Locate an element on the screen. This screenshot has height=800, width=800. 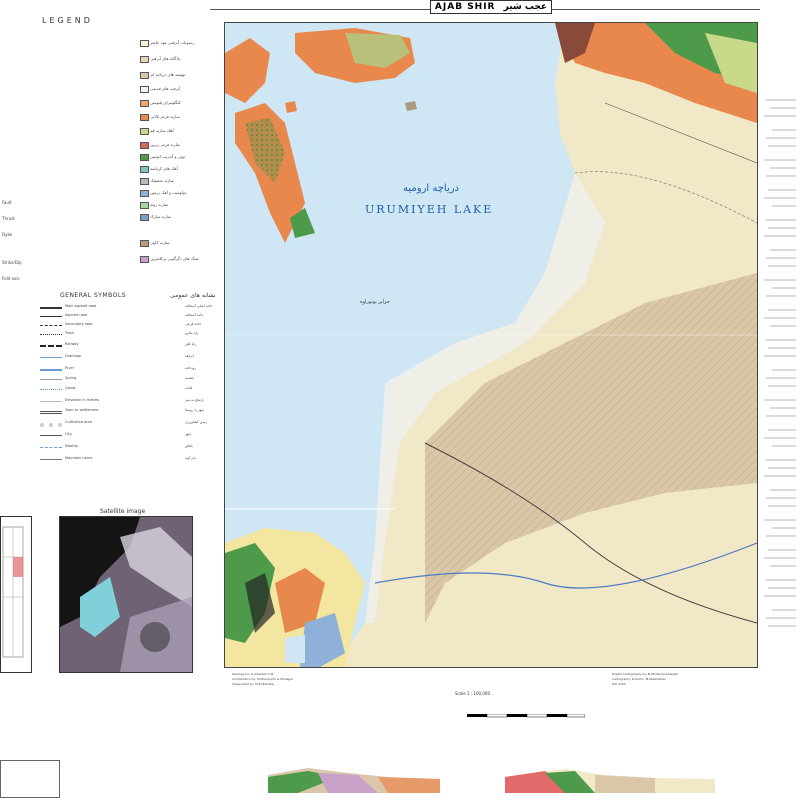
satellite-image is located at coordinates (126, 594).